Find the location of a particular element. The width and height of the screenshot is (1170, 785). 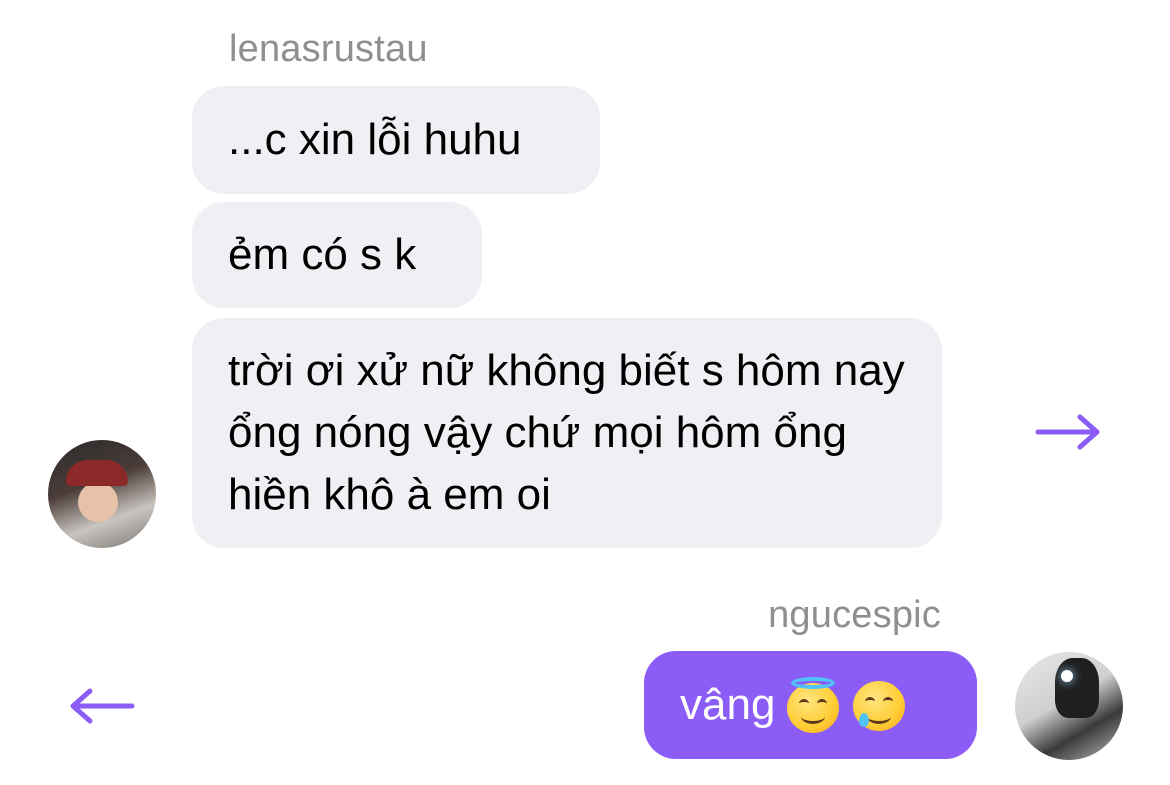

message-text: vâng is located at coordinates (728, 704).